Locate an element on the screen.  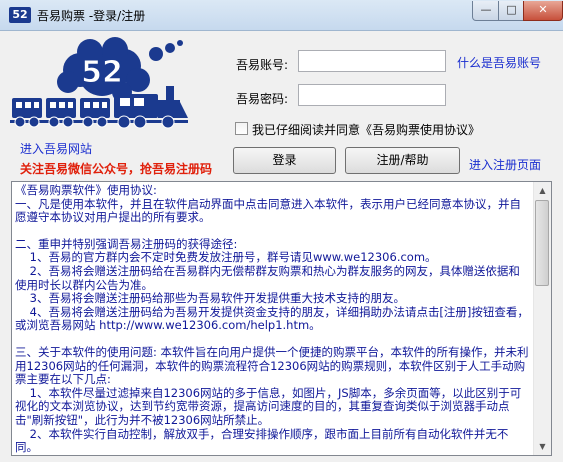
vertical-scrollbar: ▲ ▼ is located at coordinates (542, 318).